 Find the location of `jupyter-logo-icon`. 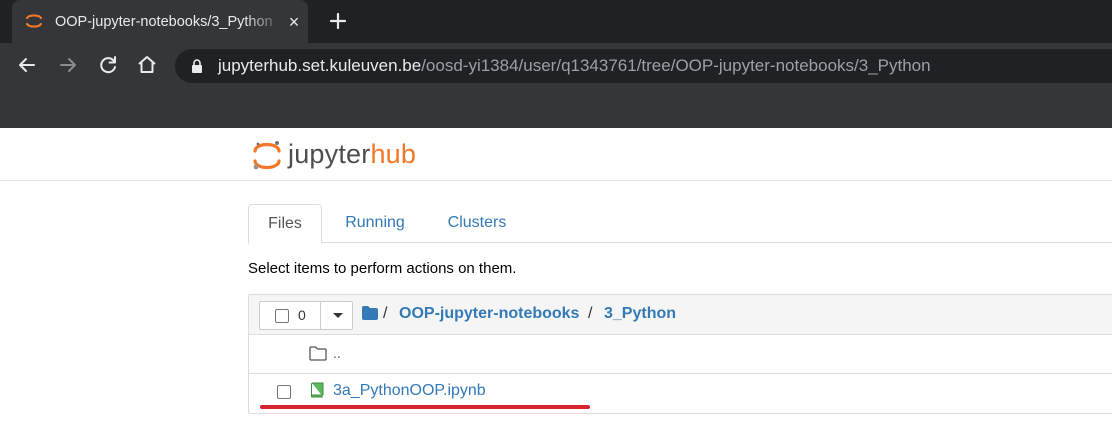

jupyter-logo-icon is located at coordinates (267, 155).